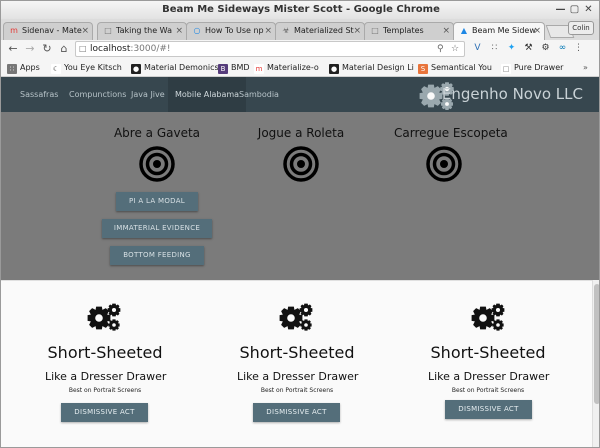 The height and width of the screenshot is (448, 600). What do you see at coordinates (181, 67) in the screenshot?
I see `bookmark-label: Material Demonics` at bounding box center [181, 67].